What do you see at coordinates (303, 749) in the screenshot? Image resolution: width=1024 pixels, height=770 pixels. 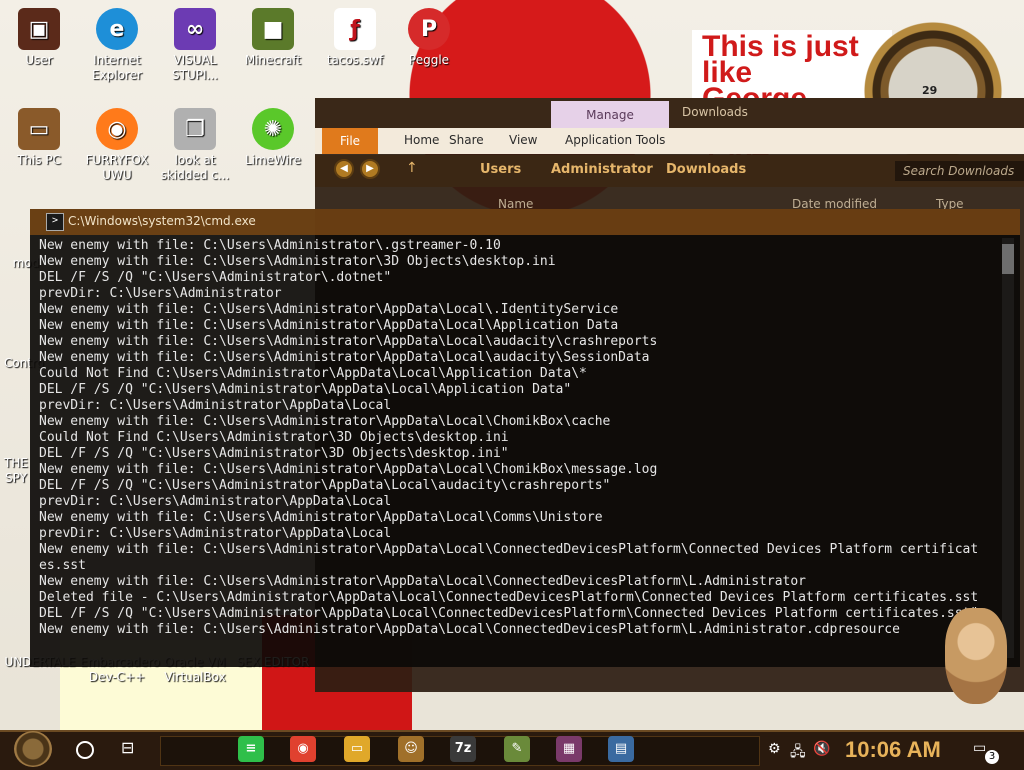 I see `chrome-icon: ◉` at bounding box center [303, 749].